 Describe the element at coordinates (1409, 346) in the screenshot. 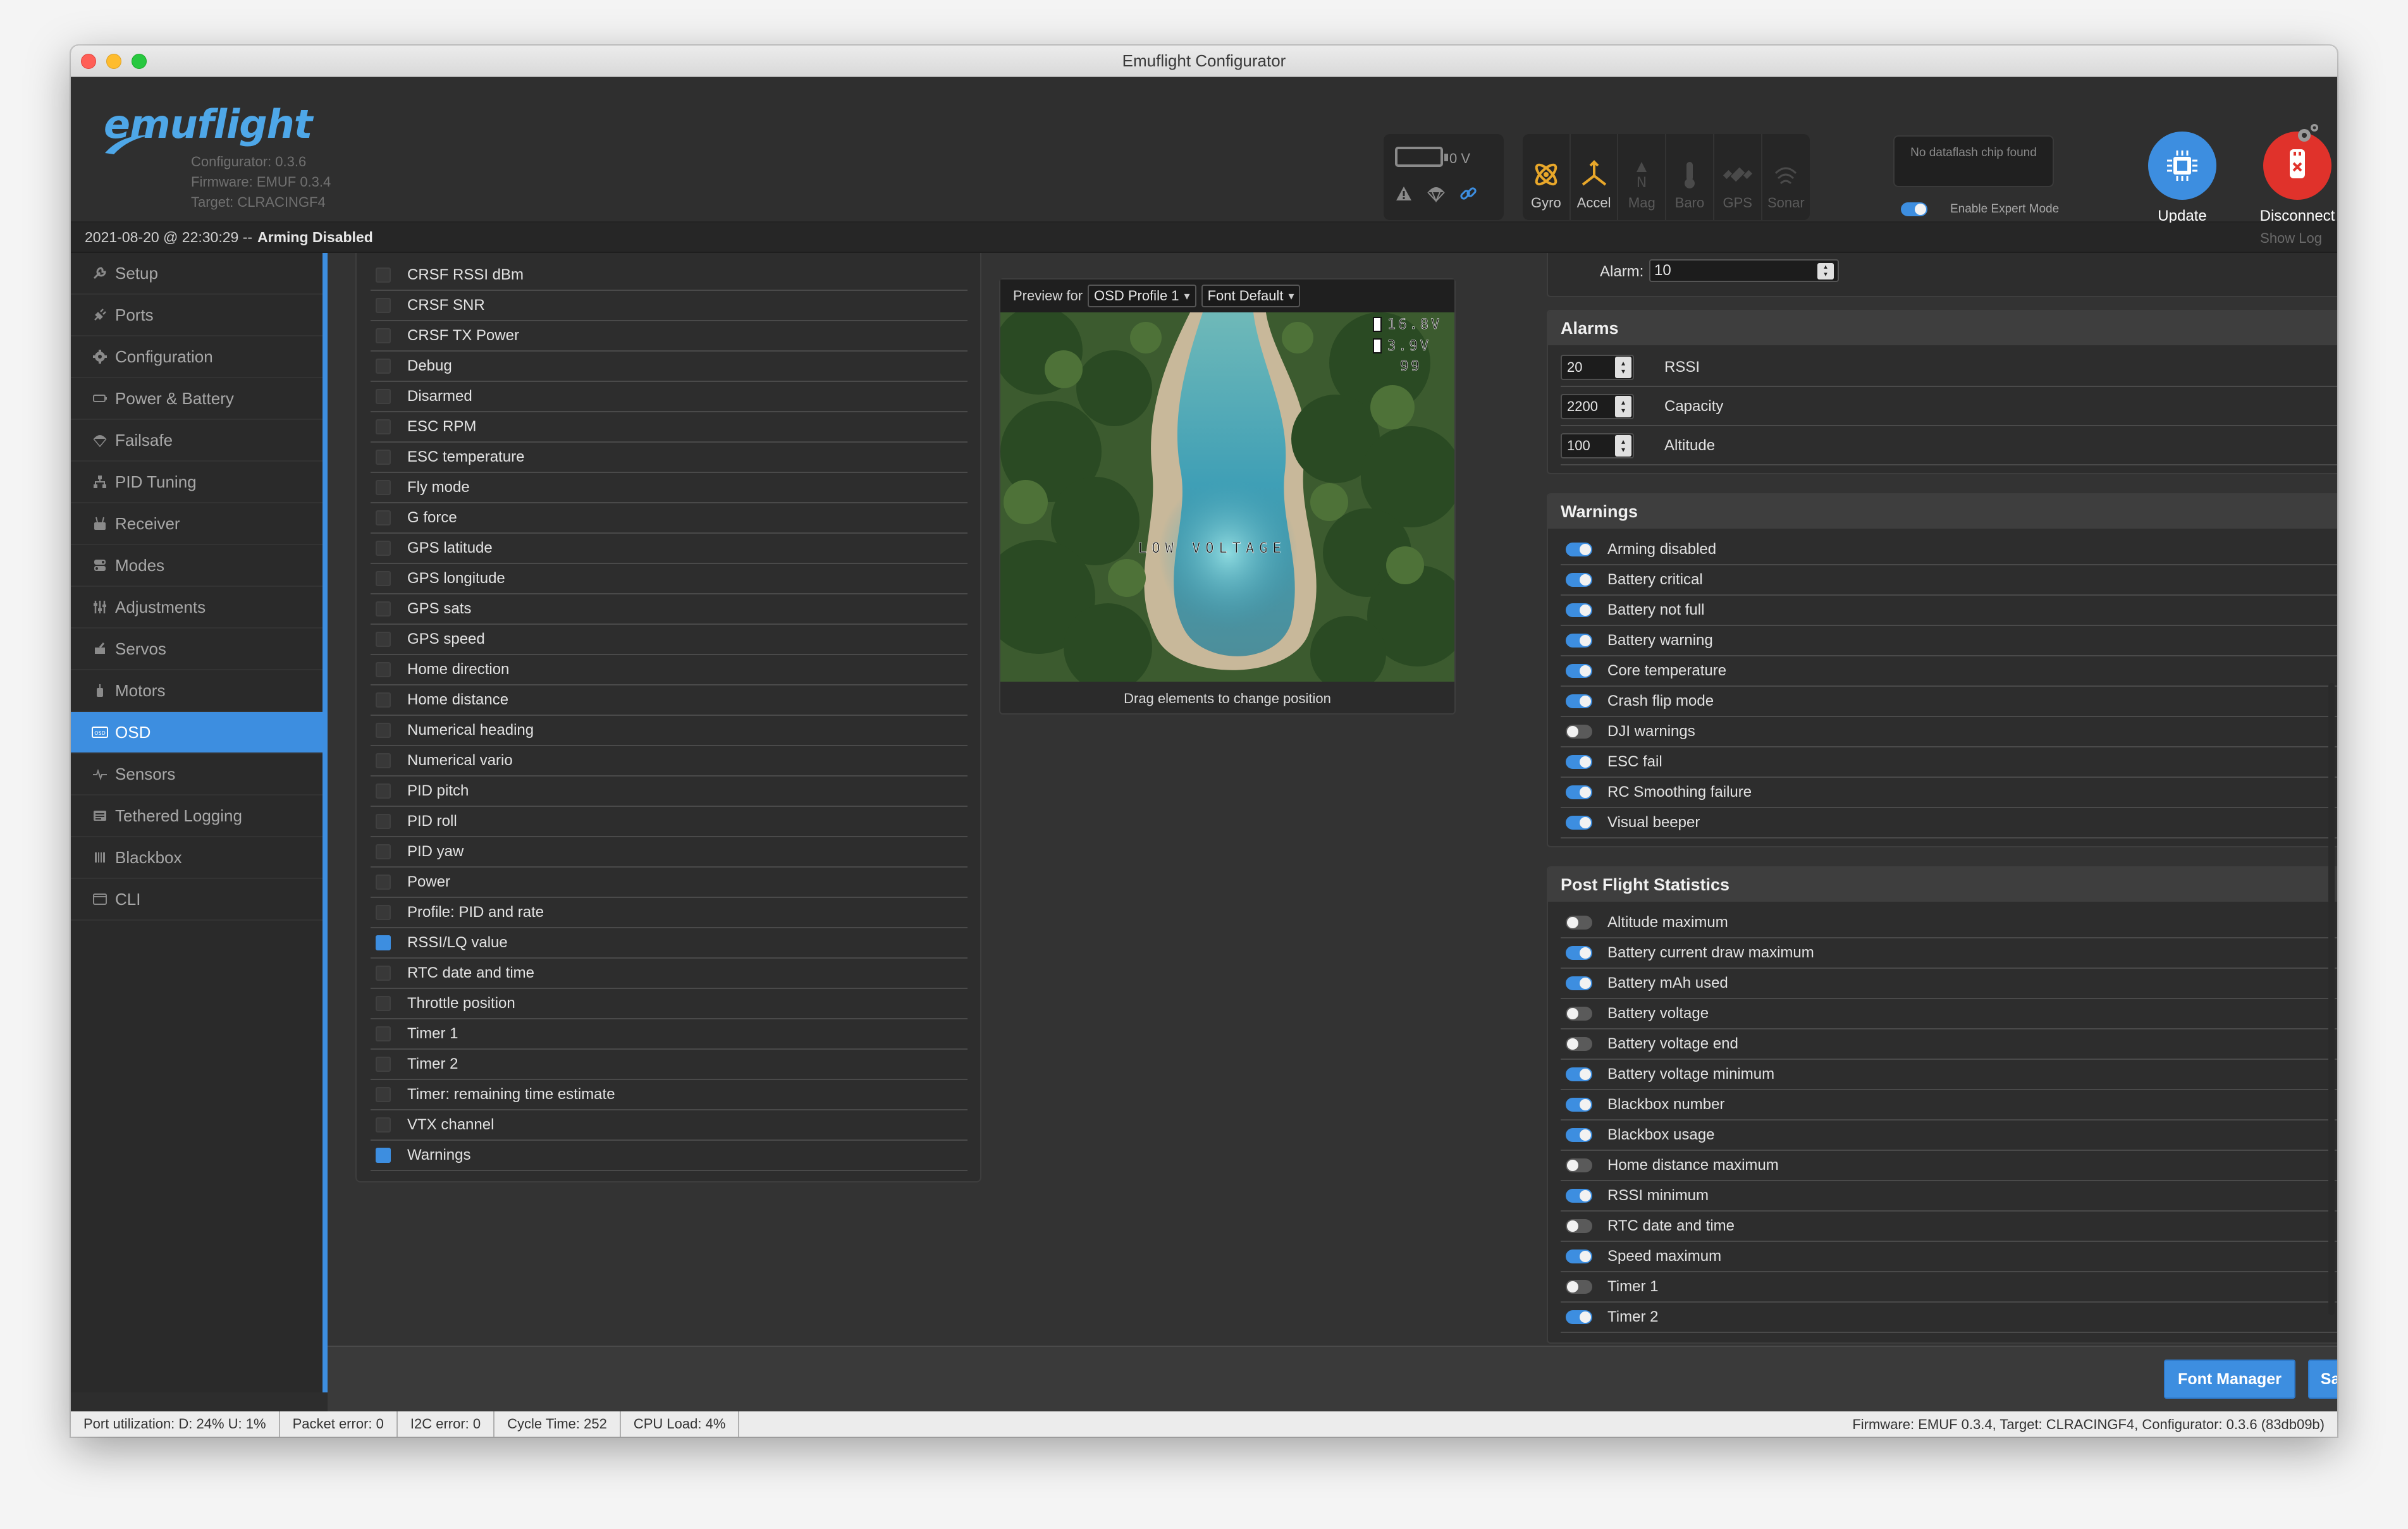

I see `osd-cell-voltage: 3.9V` at that location.